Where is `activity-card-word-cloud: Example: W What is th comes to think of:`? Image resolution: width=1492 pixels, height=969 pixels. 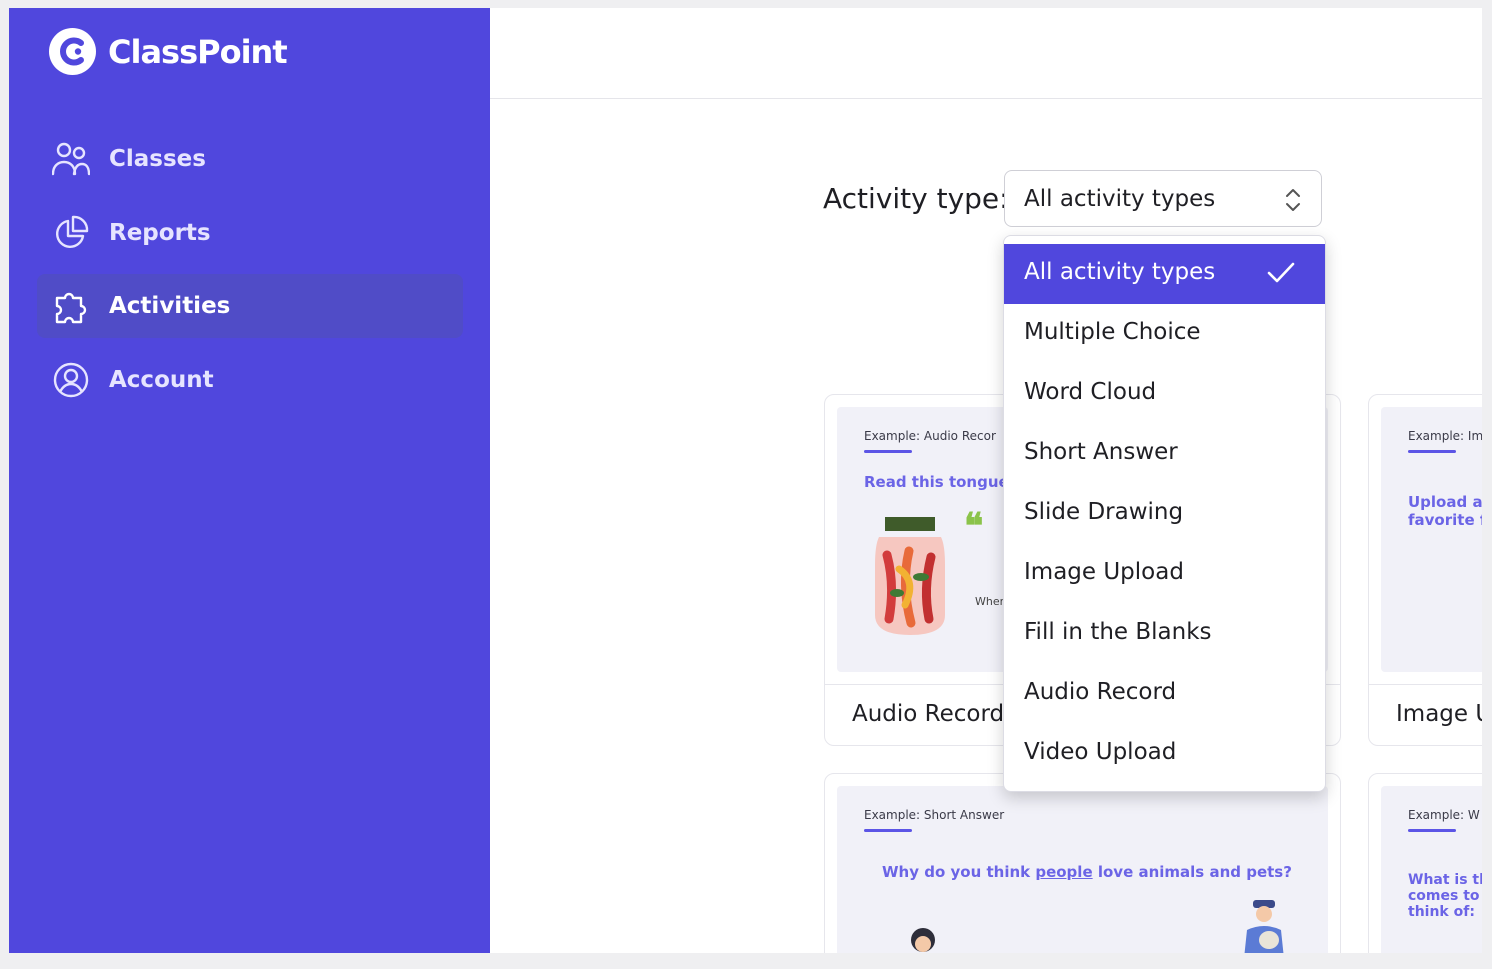
activity-card-word-cloud: Example: W What is th comes to think of: is located at coordinates (1425, 863).